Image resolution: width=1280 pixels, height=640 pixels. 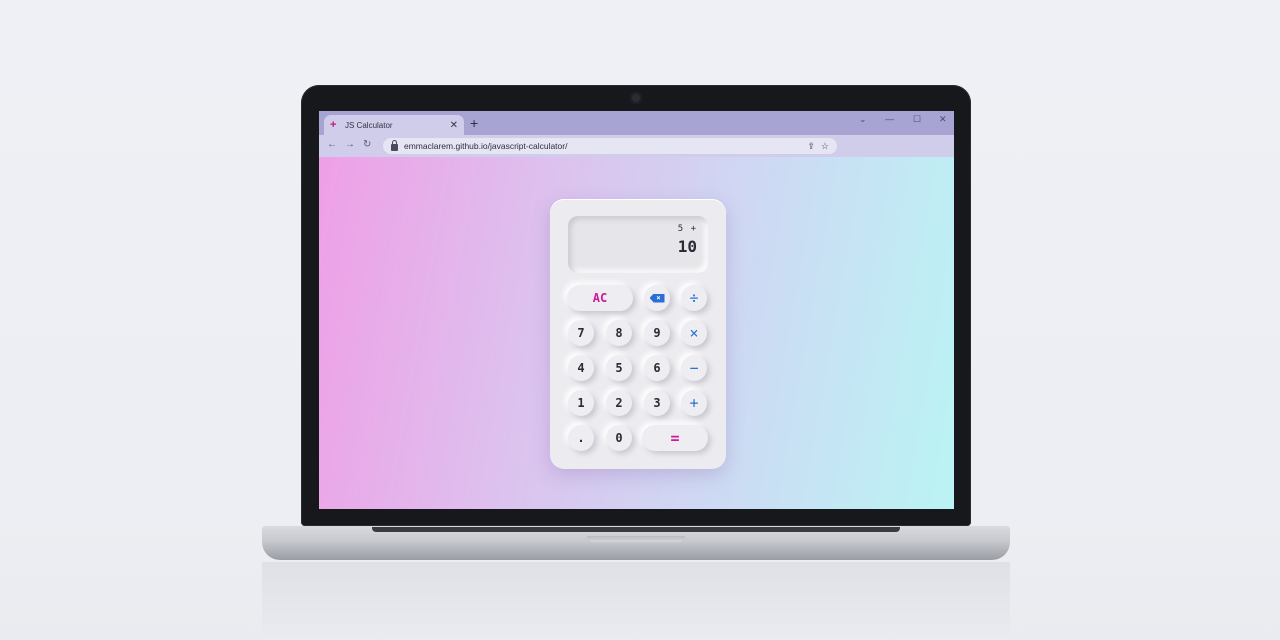 I want to click on webcam-icon, so click(x=636, y=98).